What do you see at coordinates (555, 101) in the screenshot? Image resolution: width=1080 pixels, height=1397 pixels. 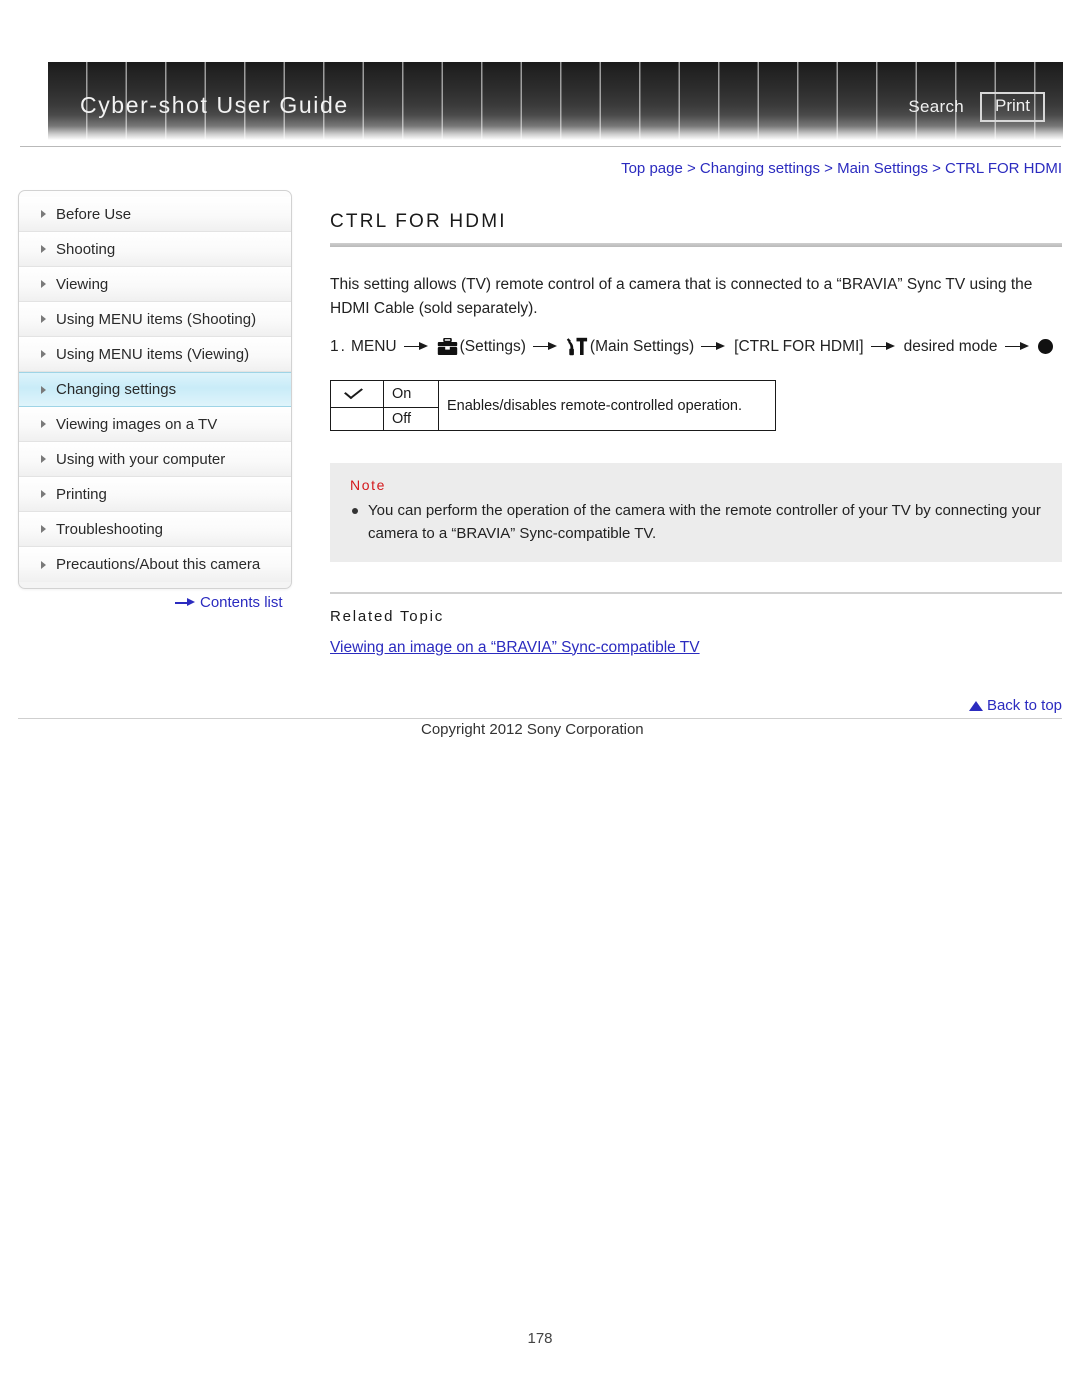 I see `header-banner: Cyber-shot User Guide Search Print` at bounding box center [555, 101].